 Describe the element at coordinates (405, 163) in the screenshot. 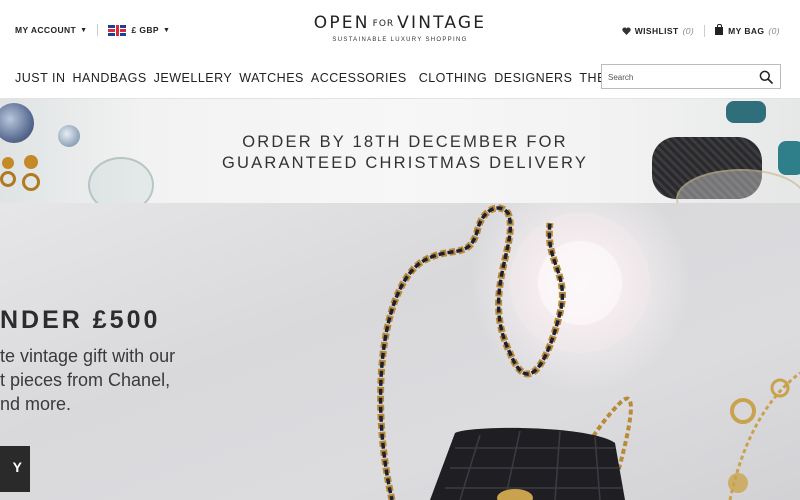

I see `promo-line-2: GUARANTEED CHRISTMAS DELIVERY` at that location.